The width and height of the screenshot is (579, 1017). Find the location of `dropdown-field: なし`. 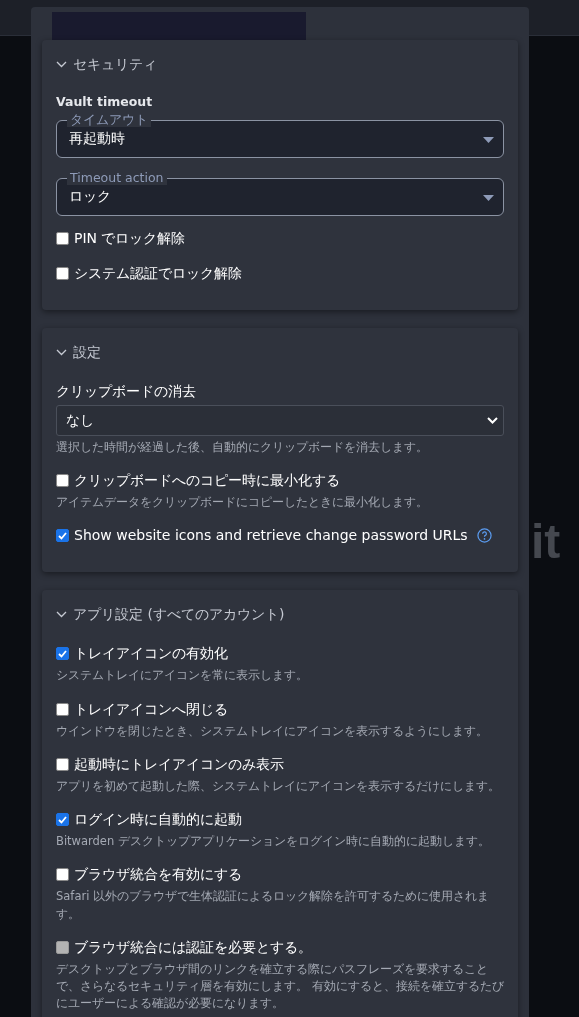

dropdown-field: なし is located at coordinates (280, 420).